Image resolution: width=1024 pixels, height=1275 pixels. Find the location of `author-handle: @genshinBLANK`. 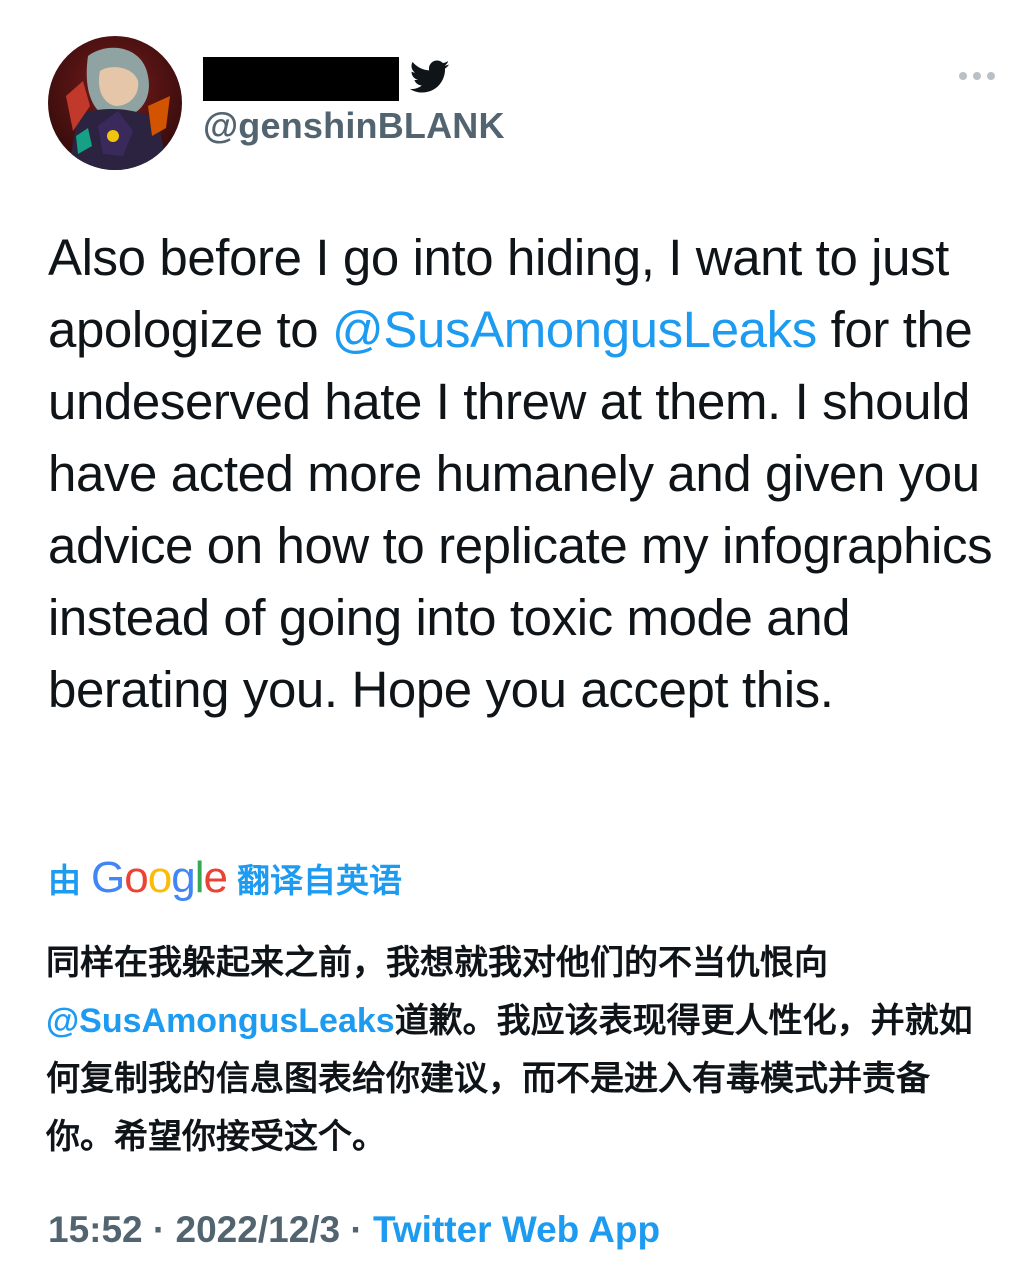

author-handle: @genshinBLANK is located at coordinates (354, 126).